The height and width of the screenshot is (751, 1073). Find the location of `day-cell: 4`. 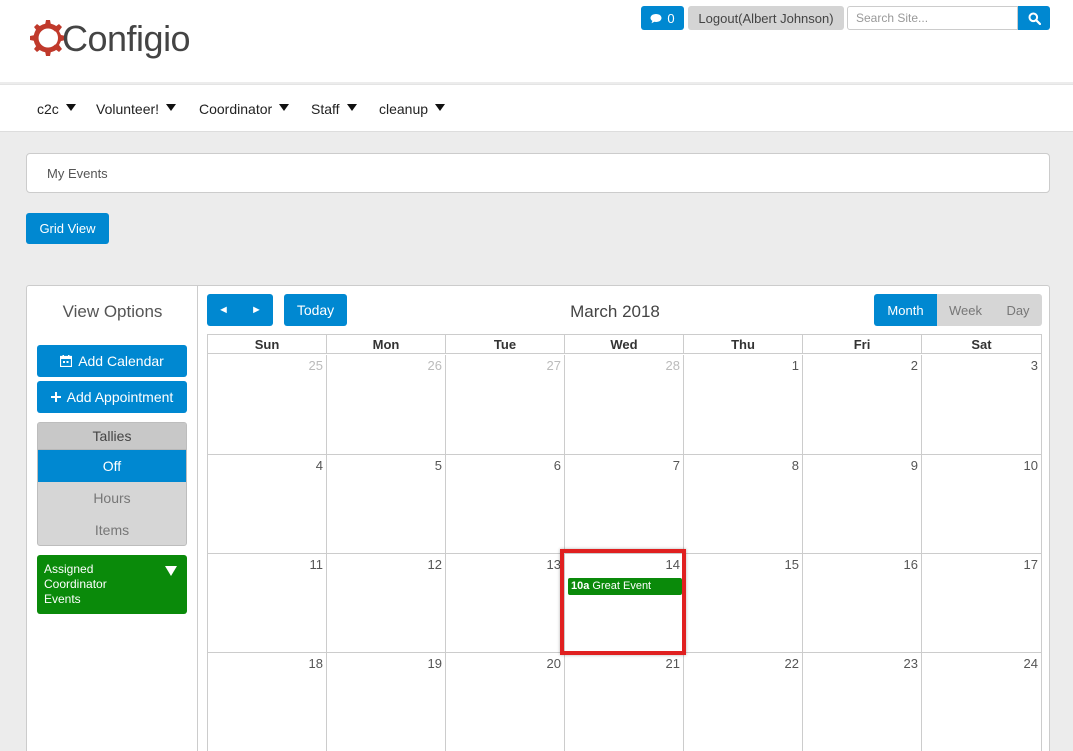

day-cell: 4 is located at coordinates (267, 504).